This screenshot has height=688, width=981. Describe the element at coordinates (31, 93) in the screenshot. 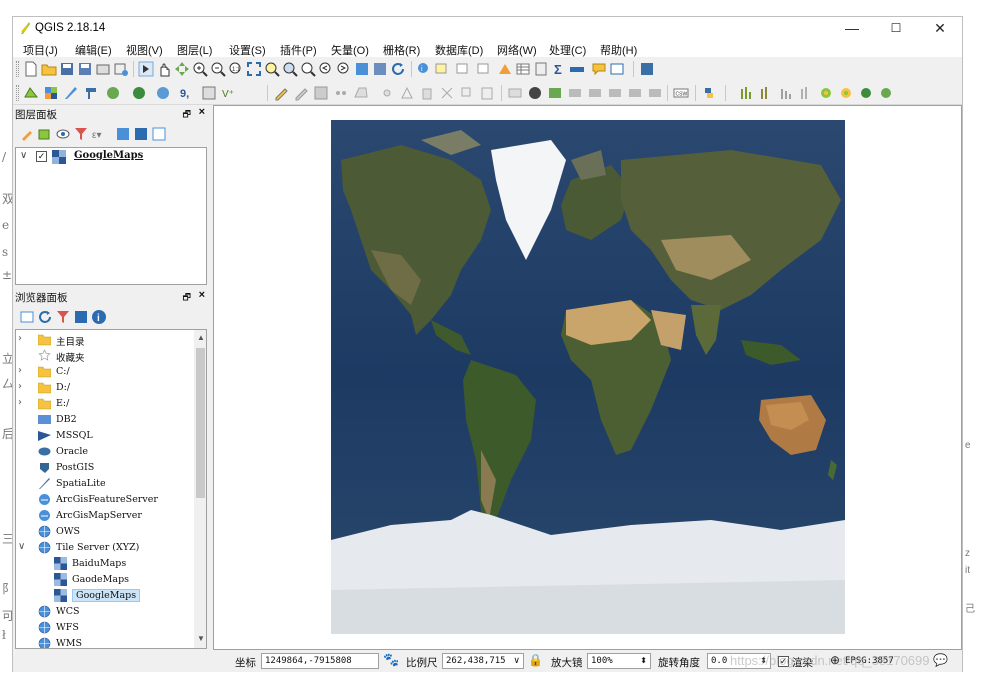

I see `add-vector-layer-icon` at that location.